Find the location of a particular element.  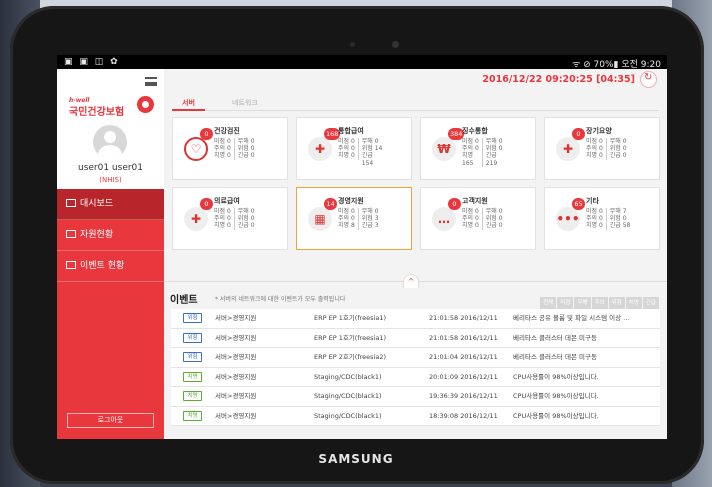

service-card: ✚ 0 의료급여미점 0 주의 0 치명 0 무해 0 위험 0 긴급 0 is located at coordinates (230, 218).